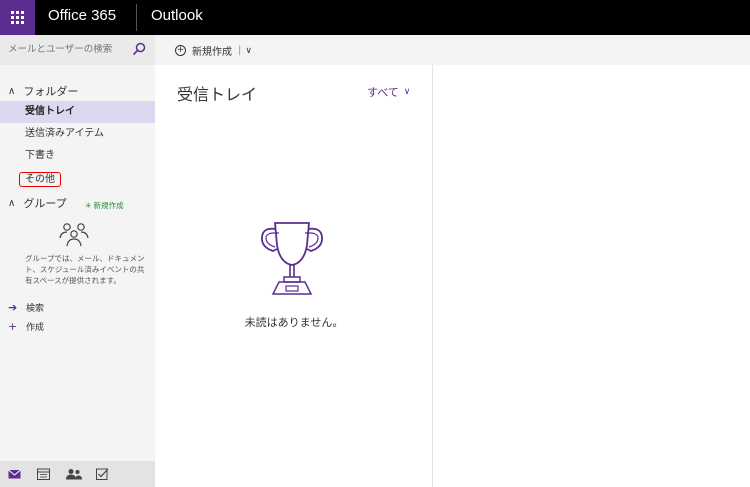  What do you see at coordinates (45, 203) in the screenshot?
I see `groups-header-label: グループ` at bounding box center [45, 203].